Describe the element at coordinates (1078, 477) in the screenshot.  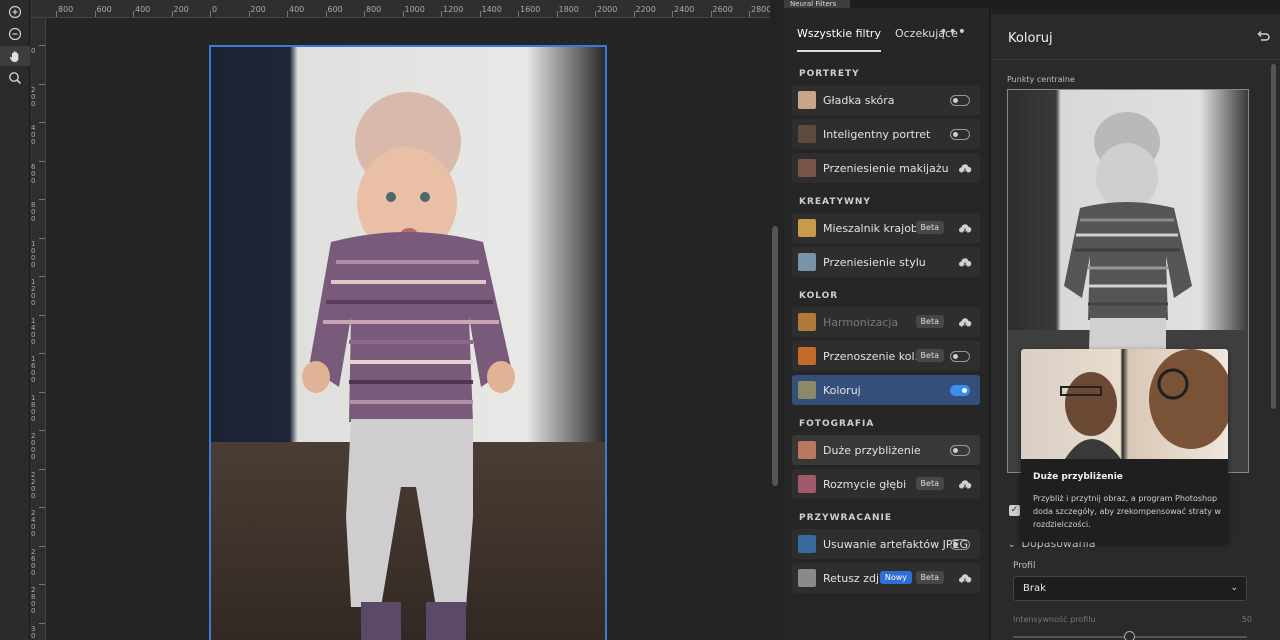
I see `tooltip-title: Duże przybliżenie` at that location.